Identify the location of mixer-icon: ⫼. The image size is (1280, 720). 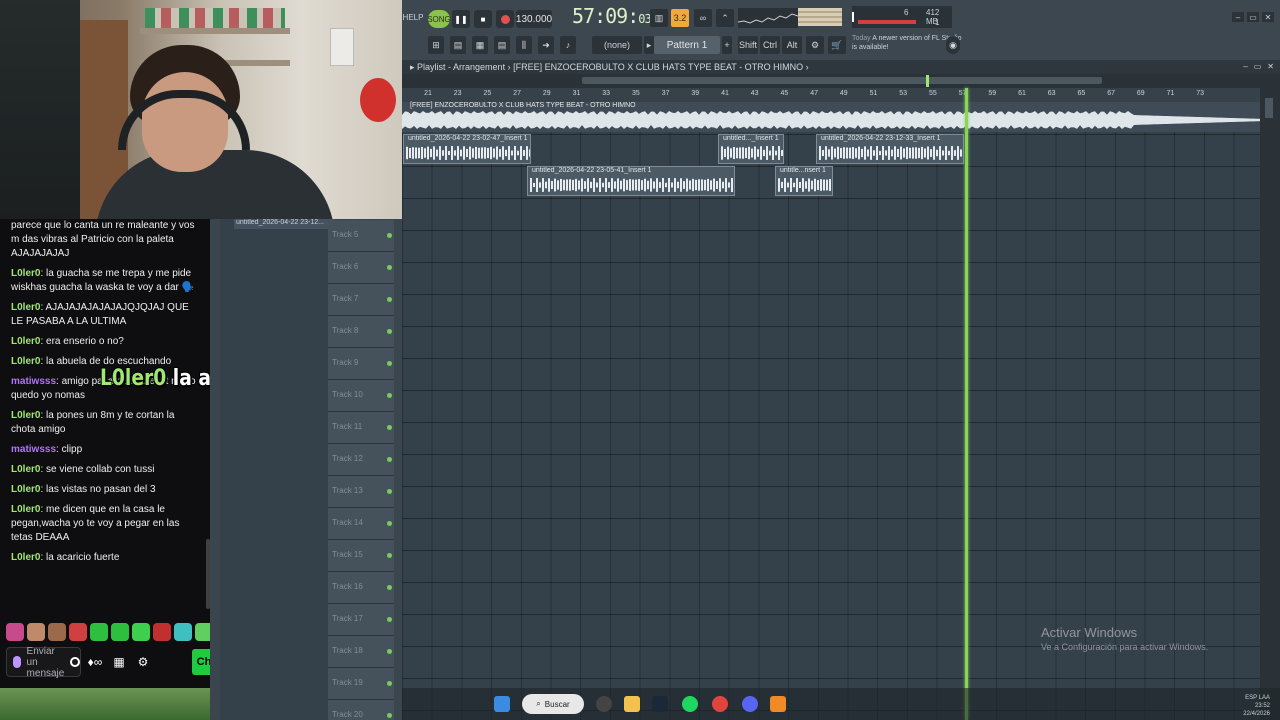
(524, 45).